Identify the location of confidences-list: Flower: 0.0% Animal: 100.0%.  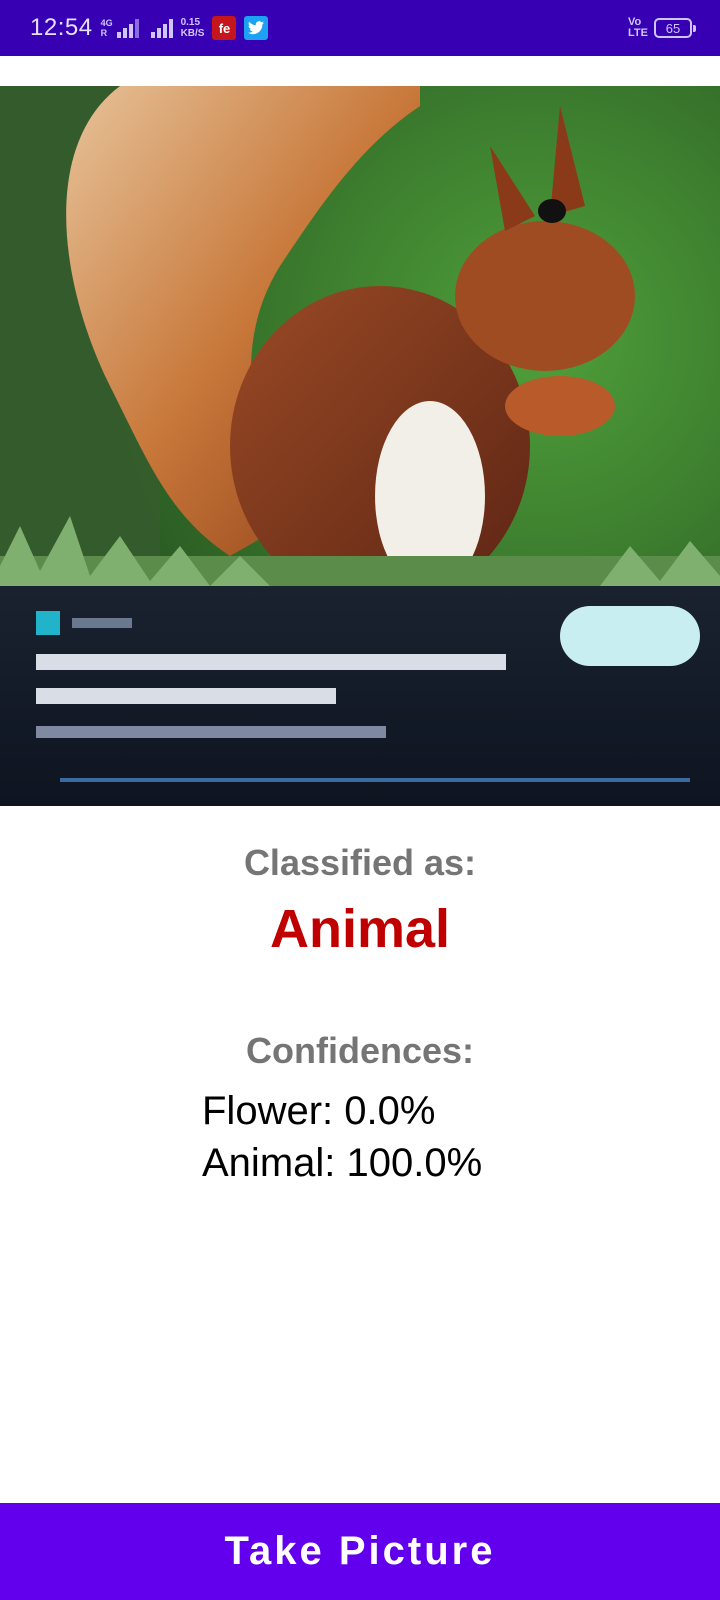
(402, 1137).